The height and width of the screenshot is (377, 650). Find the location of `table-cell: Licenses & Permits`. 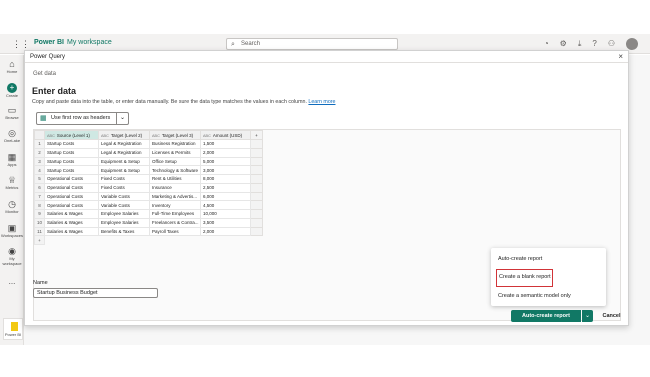

table-cell: Licenses & Permits is located at coordinates (175, 152).